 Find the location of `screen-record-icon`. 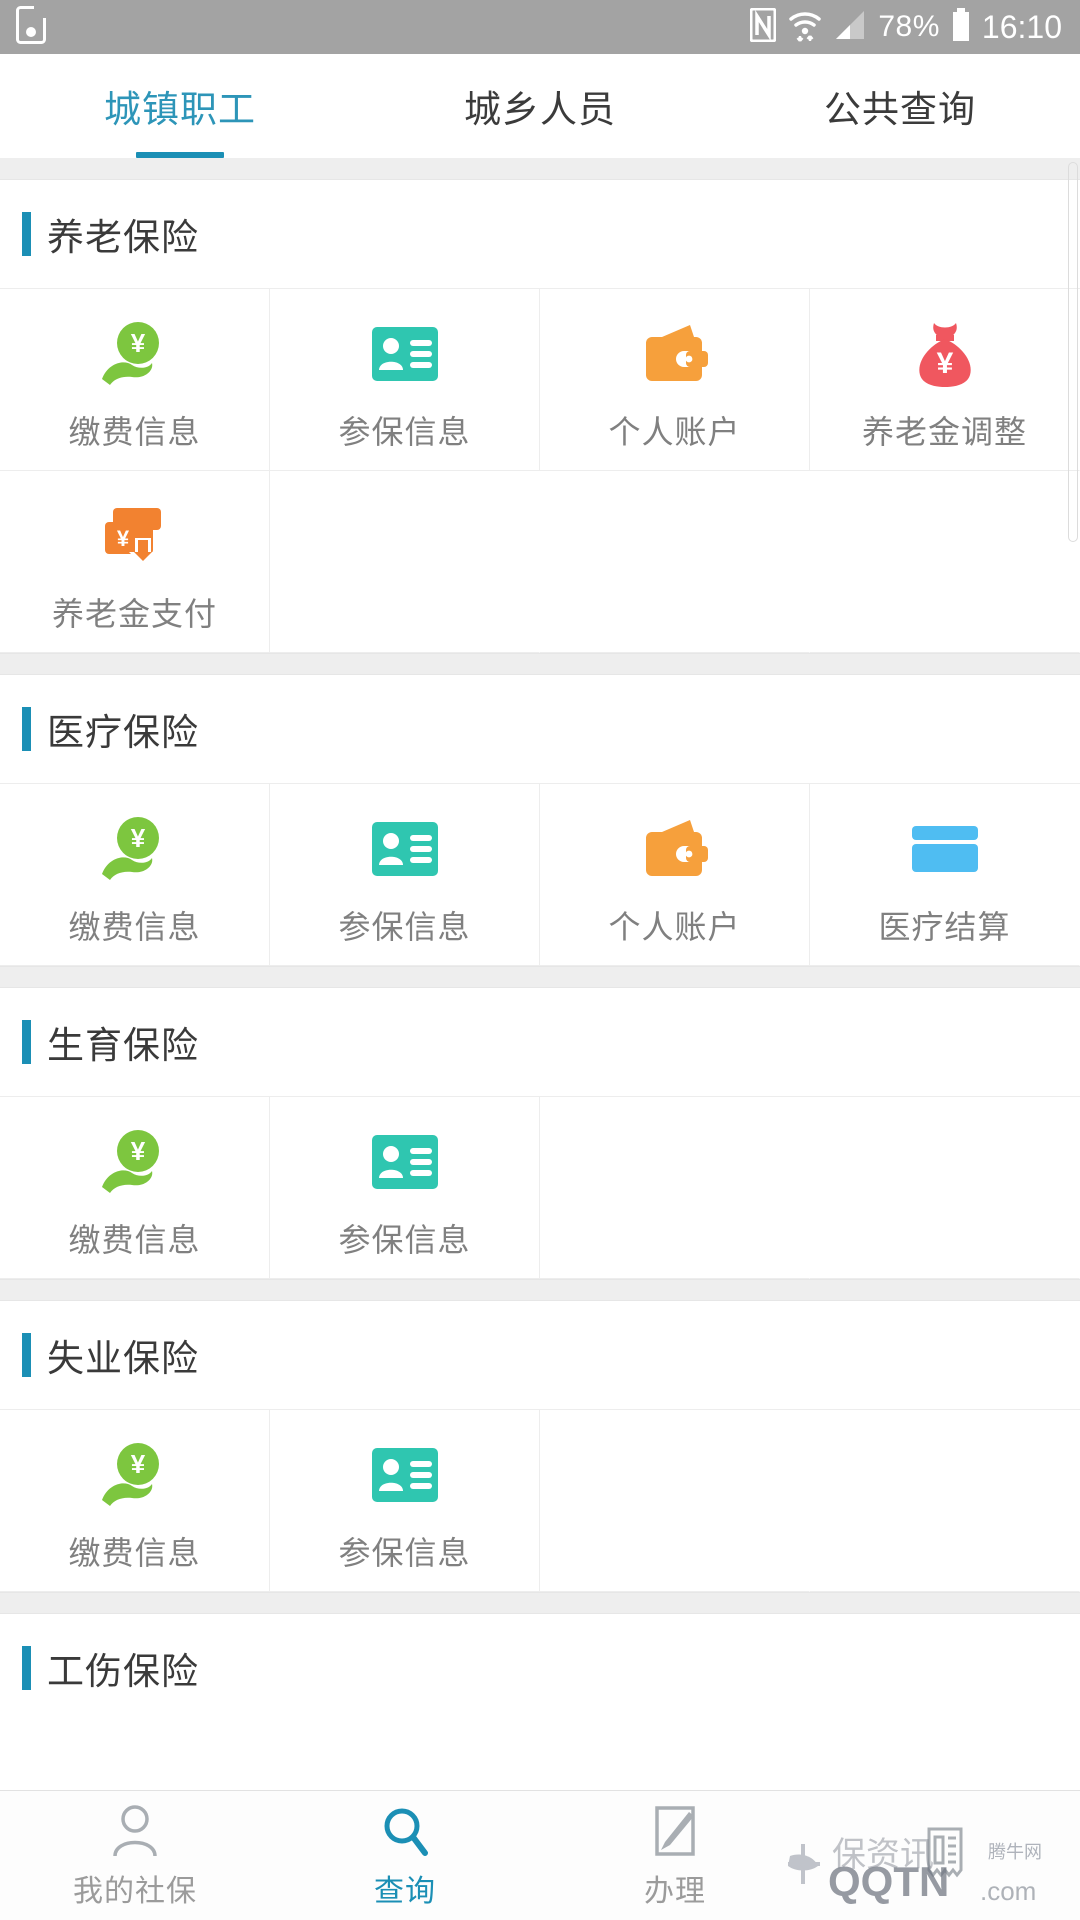

screen-record-icon is located at coordinates (32, 27).